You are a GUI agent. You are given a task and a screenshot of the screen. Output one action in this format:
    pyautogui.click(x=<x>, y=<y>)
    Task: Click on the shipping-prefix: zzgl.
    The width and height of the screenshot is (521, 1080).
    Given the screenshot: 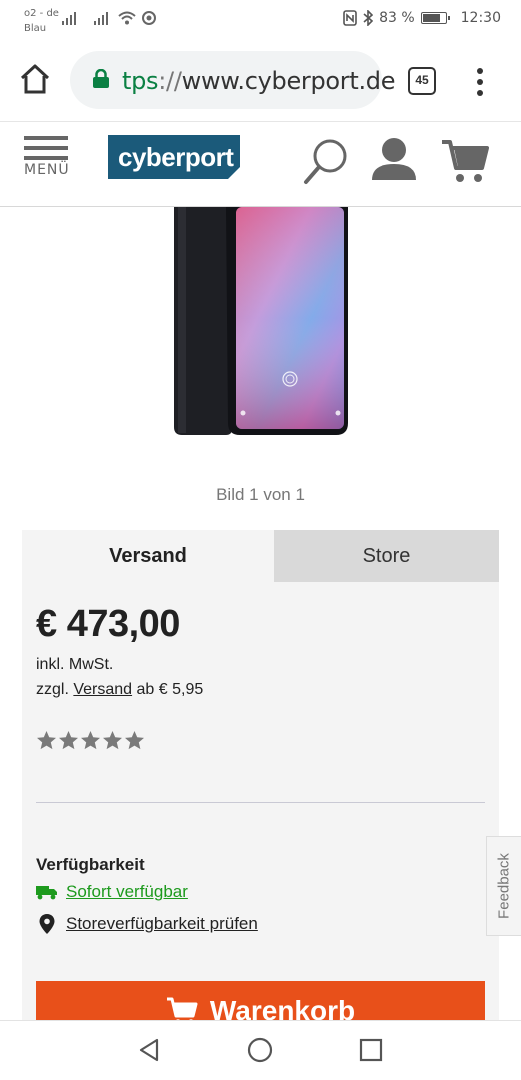 What is the action you would take?
    pyautogui.click(x=52, y=689)
    